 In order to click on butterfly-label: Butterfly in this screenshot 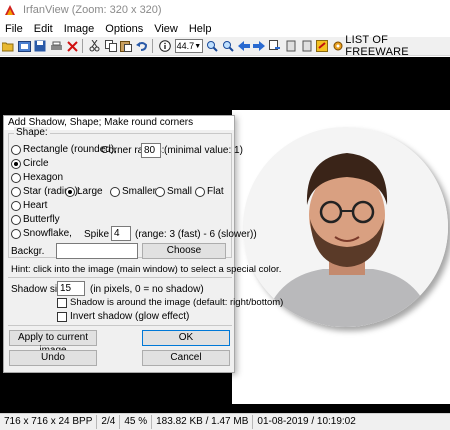, I will do `click(41, 219)`.